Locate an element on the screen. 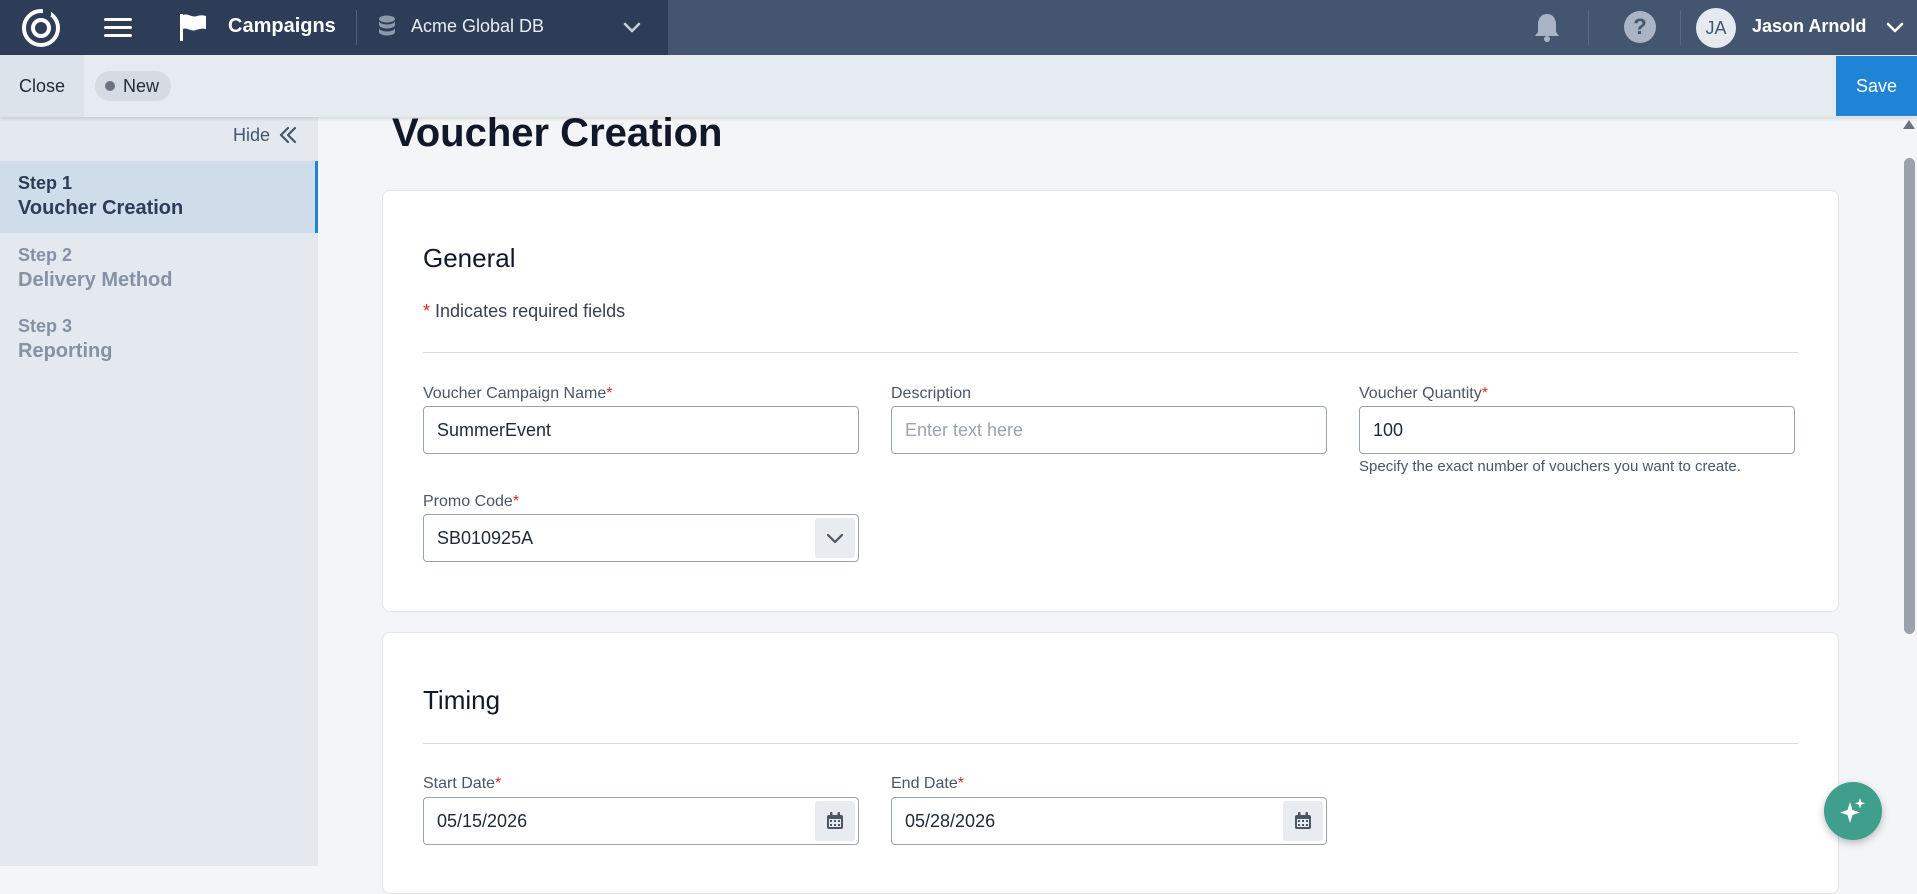  start-date-calendar-button is located at coordinates (835, 821).